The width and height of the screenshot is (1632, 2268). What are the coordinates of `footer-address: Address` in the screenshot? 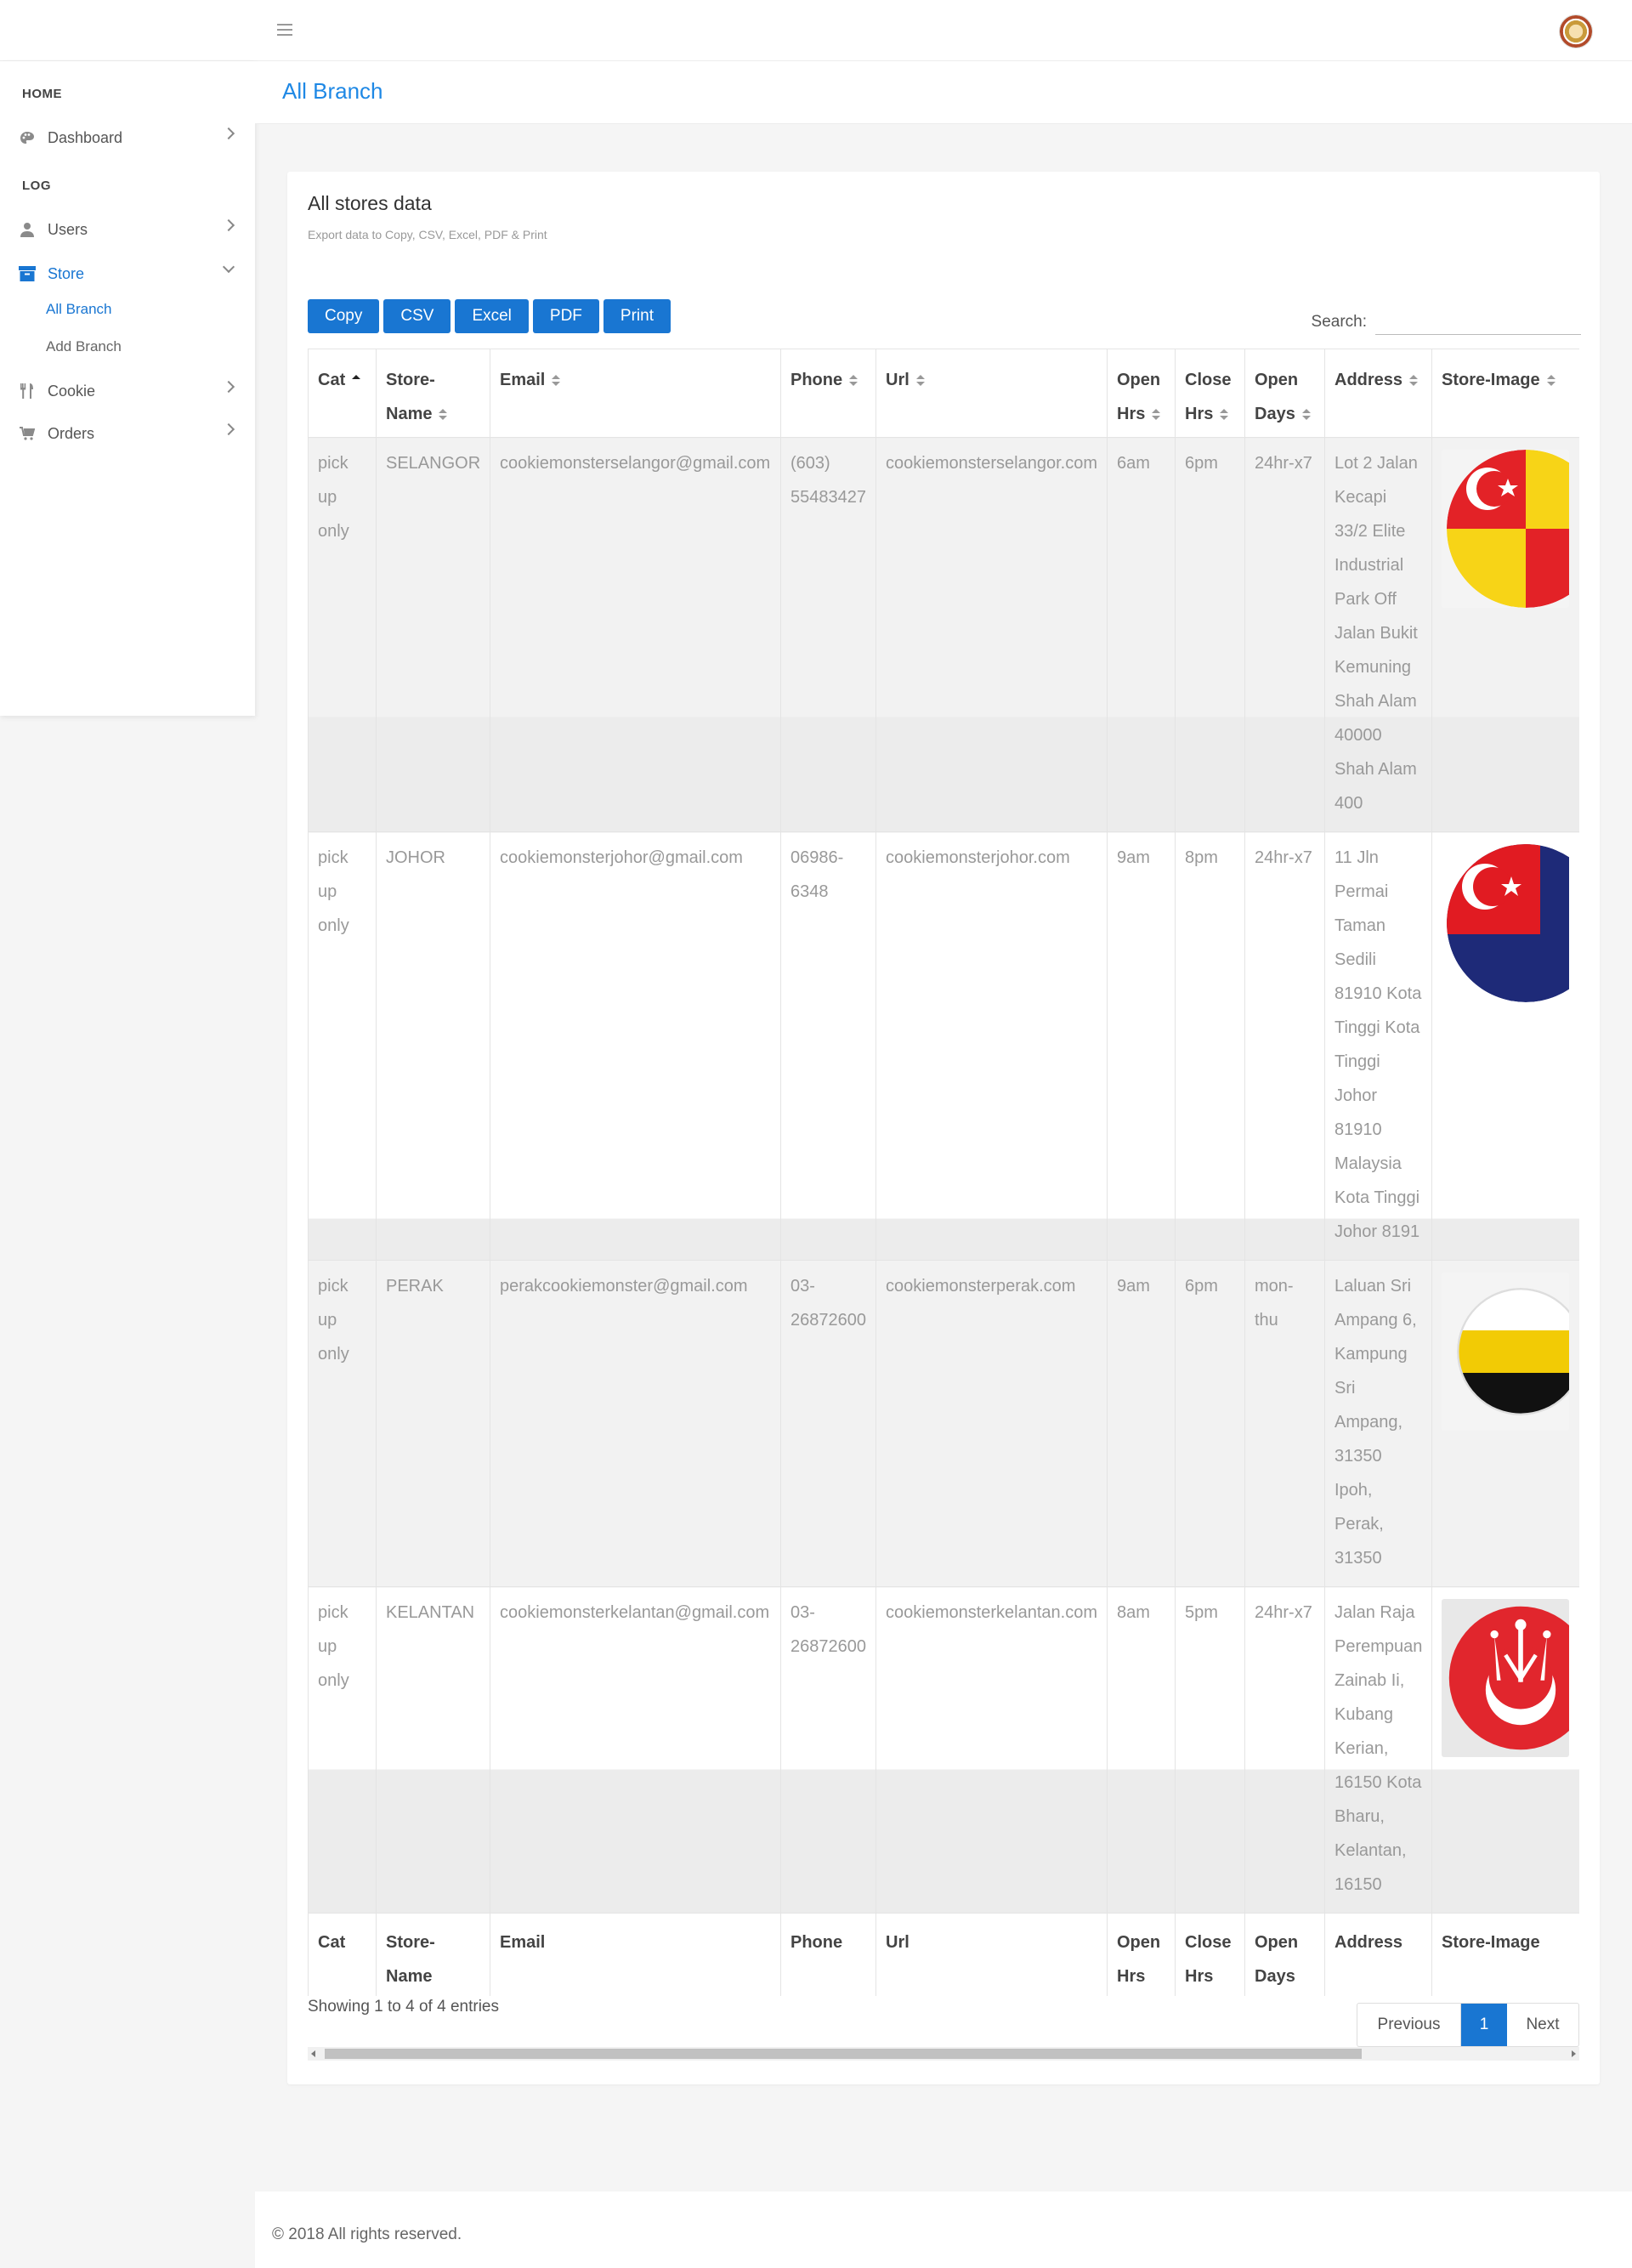 It's located at (1378, 1954).